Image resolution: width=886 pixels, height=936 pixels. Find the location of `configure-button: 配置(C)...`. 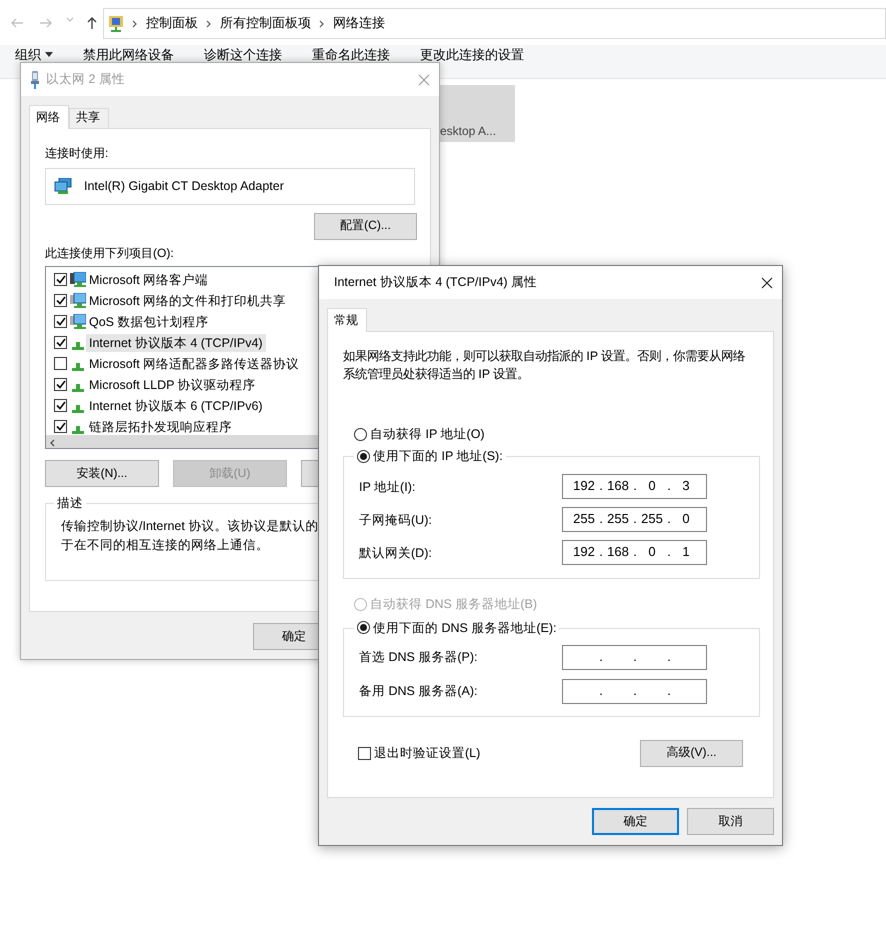

configure-button: 配置(C)... is located at coordinates (365, 226).